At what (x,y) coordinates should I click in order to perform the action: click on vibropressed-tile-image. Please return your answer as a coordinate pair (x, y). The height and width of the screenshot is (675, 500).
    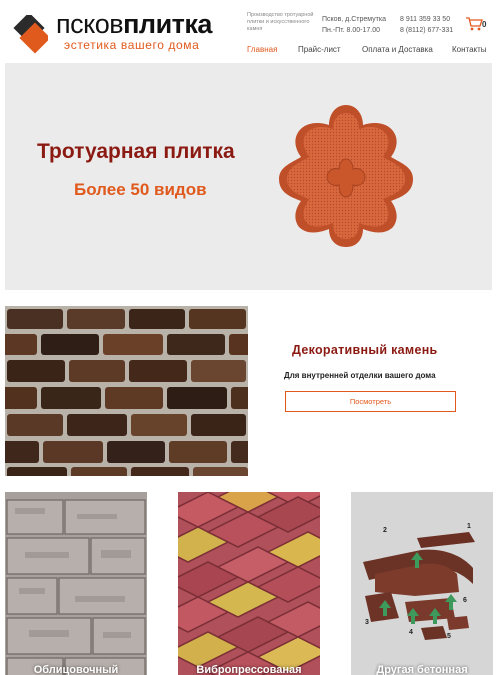
    Looking at the image, I should click on (249, 583).